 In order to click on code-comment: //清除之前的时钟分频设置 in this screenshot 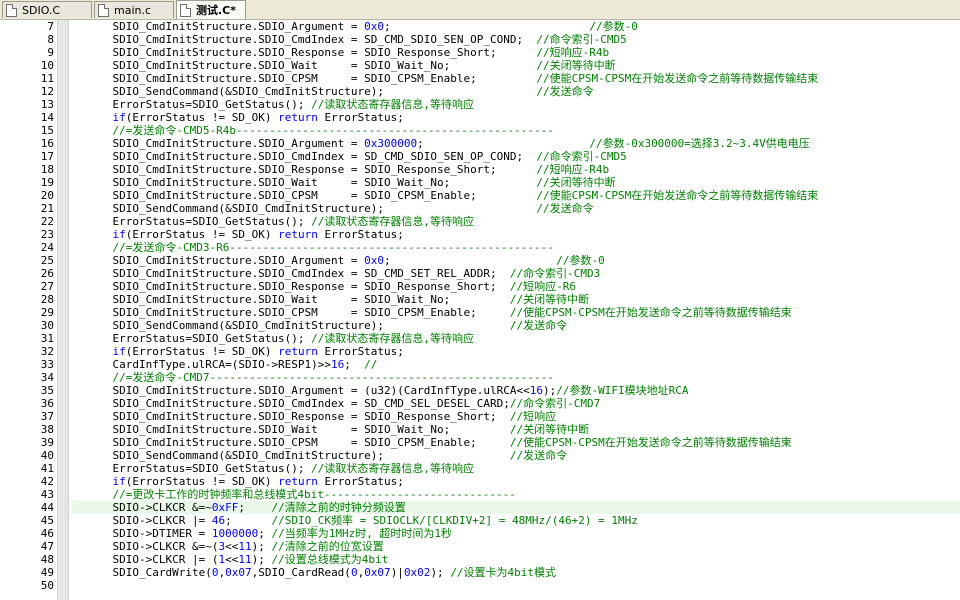, I will do `click(338, 507)`.